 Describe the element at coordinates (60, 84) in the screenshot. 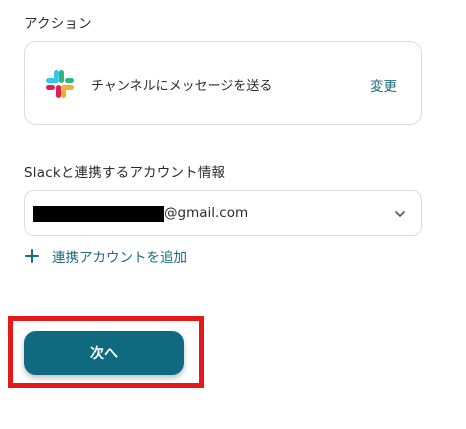

I see `slack-icon` at that location.